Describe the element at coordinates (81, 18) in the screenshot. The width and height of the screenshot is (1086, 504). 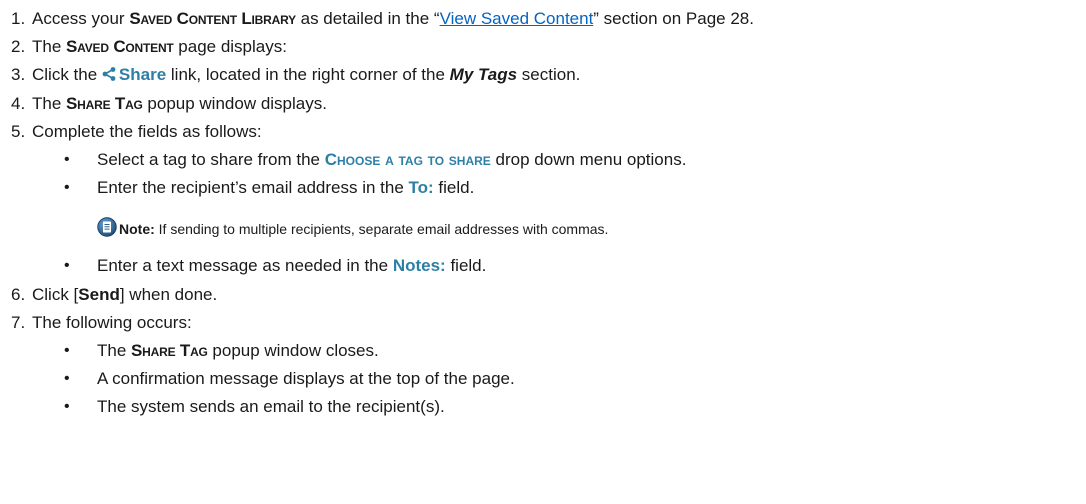
I see `step-text-pre: Access your` at that location.